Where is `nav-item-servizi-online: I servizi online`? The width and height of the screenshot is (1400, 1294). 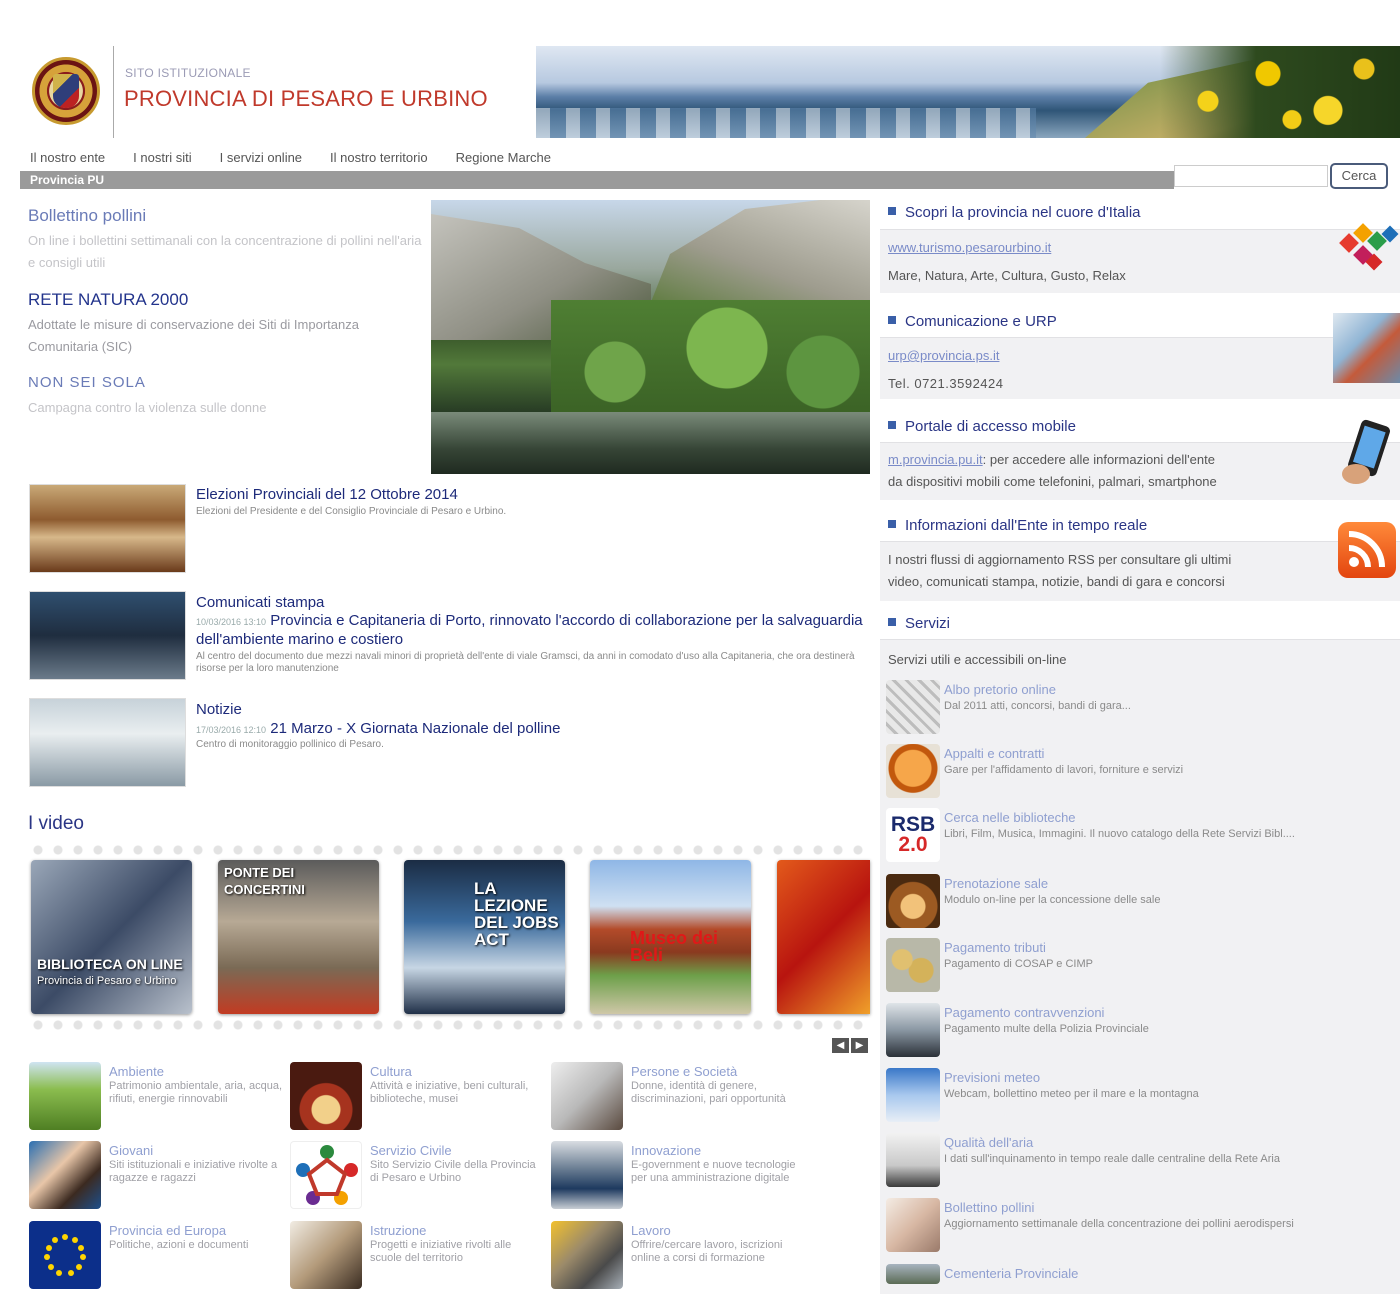
nav-item-servizi-online: I servizi online is located at coordinates (261, 160).